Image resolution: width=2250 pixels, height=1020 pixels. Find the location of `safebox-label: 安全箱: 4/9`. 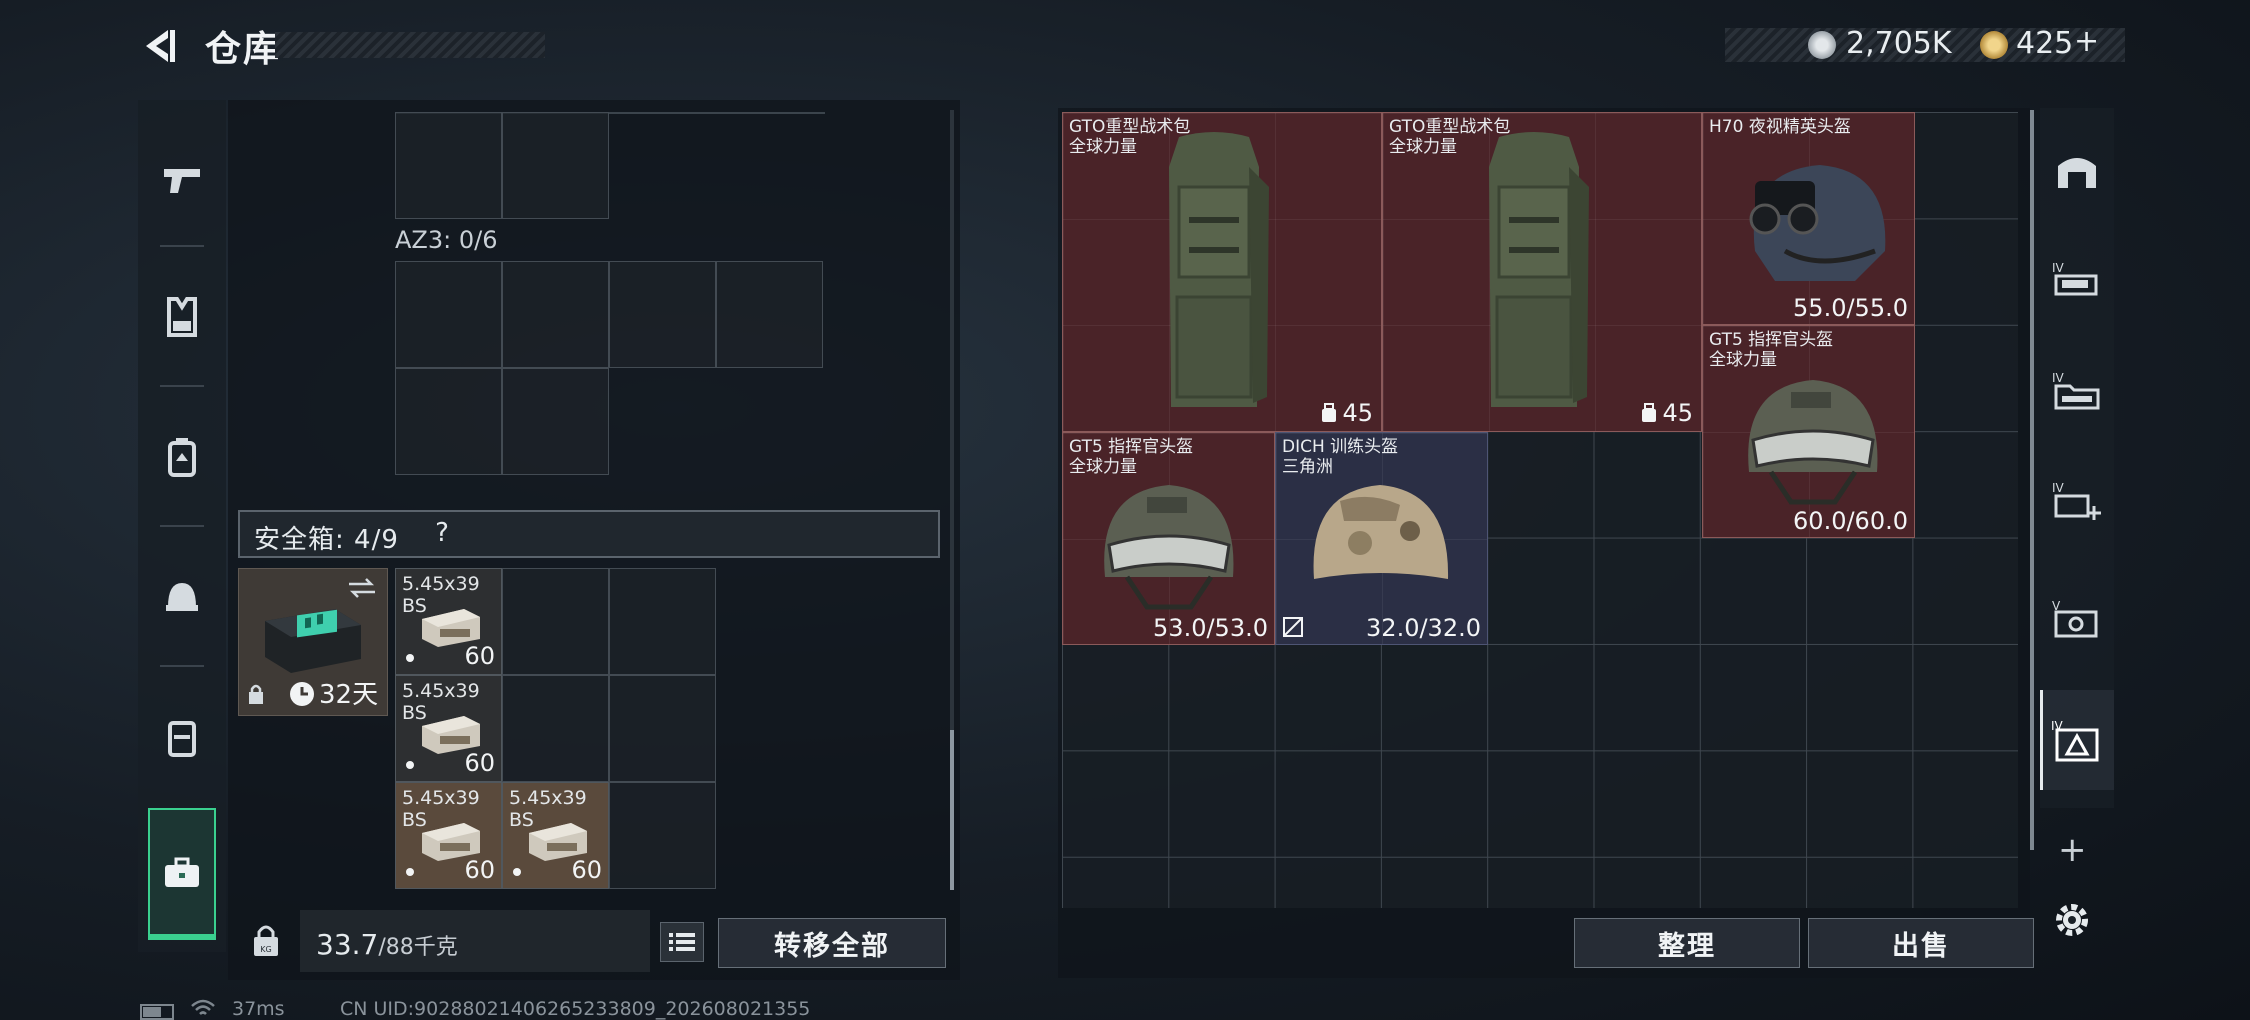

safebox-label: 安全箱: 4/9 is located at coordinates (326, 540).